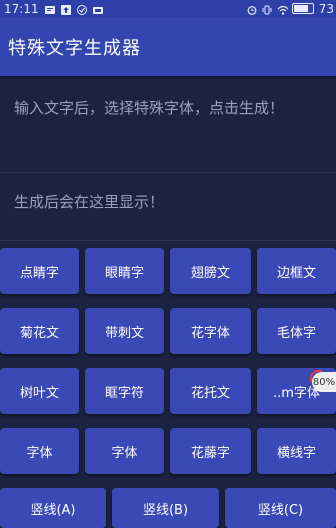  I want to click on vibrate-icon, so click(267, 9).